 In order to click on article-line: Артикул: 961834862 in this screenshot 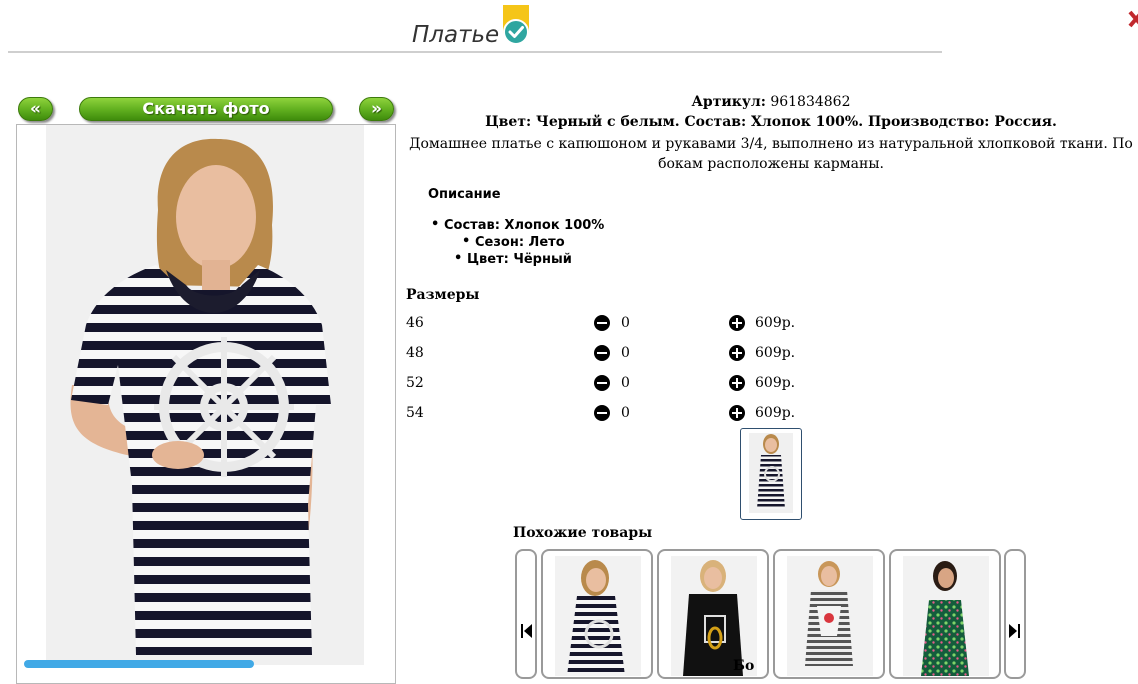, I will do `click(771, 102)`.